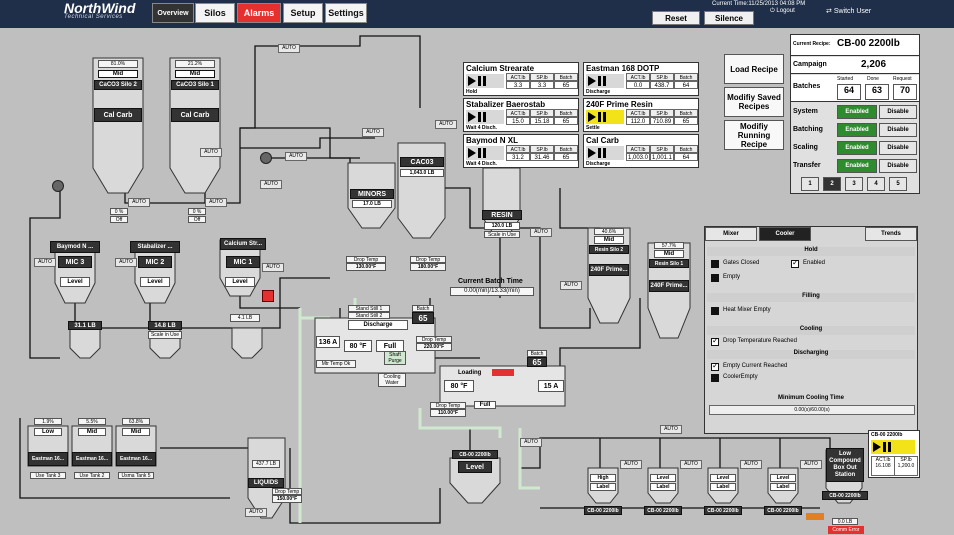 Image resolution: width=954 pixels, height=535 pixels. I want to click on page-button-1: 1, so click(810, 184).